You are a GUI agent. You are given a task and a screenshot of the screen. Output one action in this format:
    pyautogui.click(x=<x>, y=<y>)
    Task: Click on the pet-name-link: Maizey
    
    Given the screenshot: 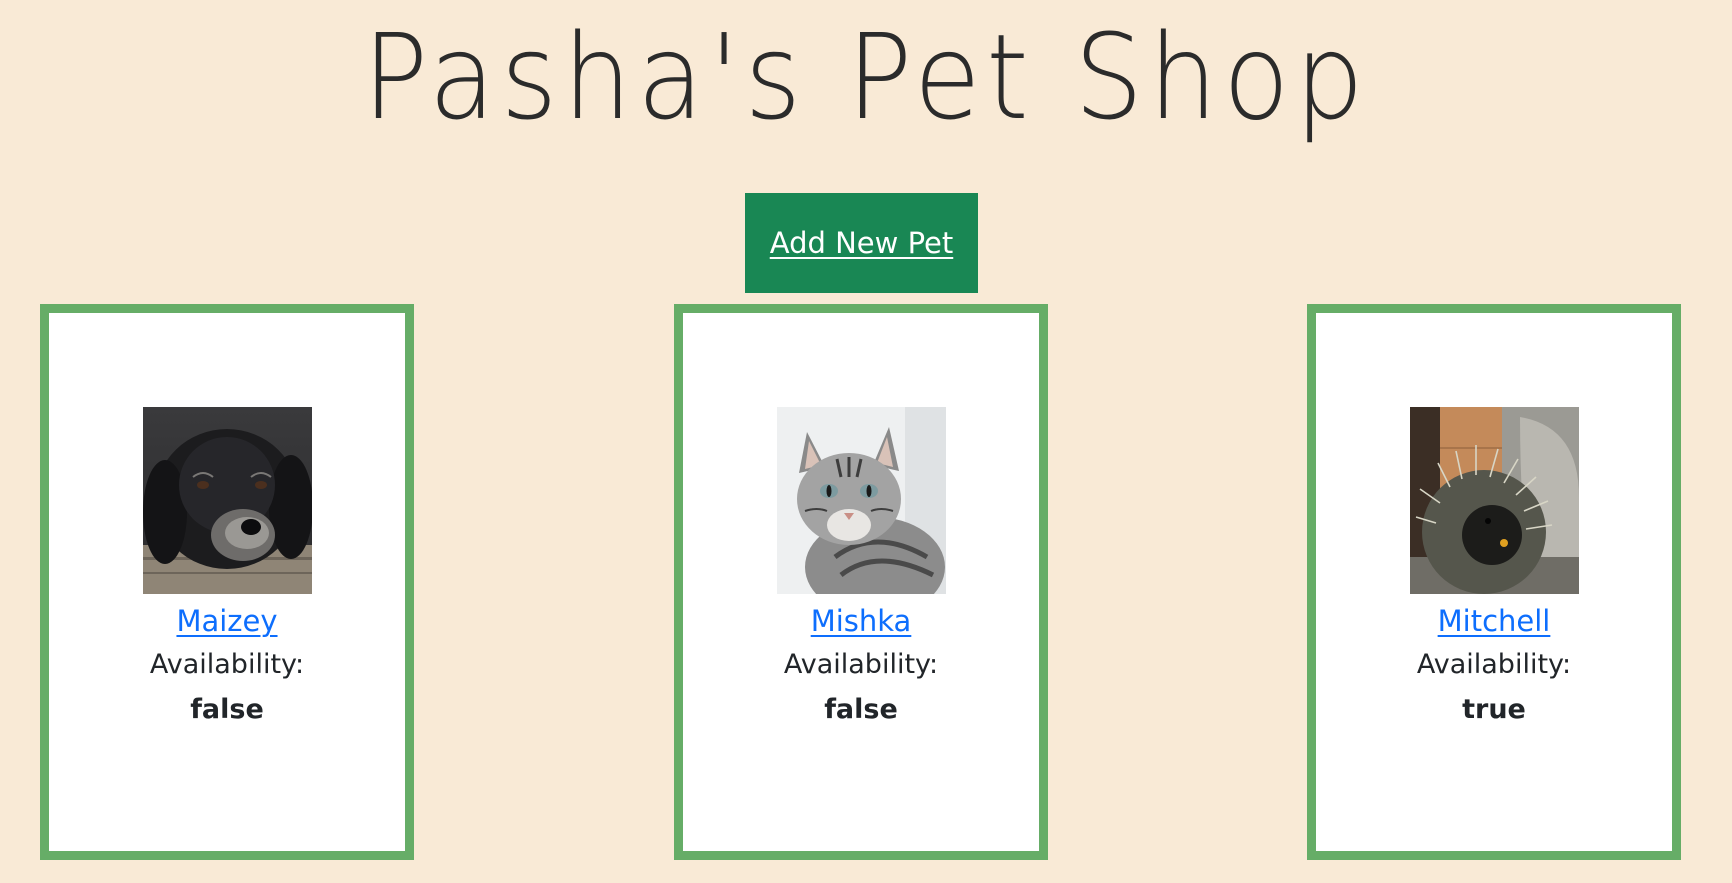 What is the action you would take?
    pyautogui.click(x=226, y=621)
    